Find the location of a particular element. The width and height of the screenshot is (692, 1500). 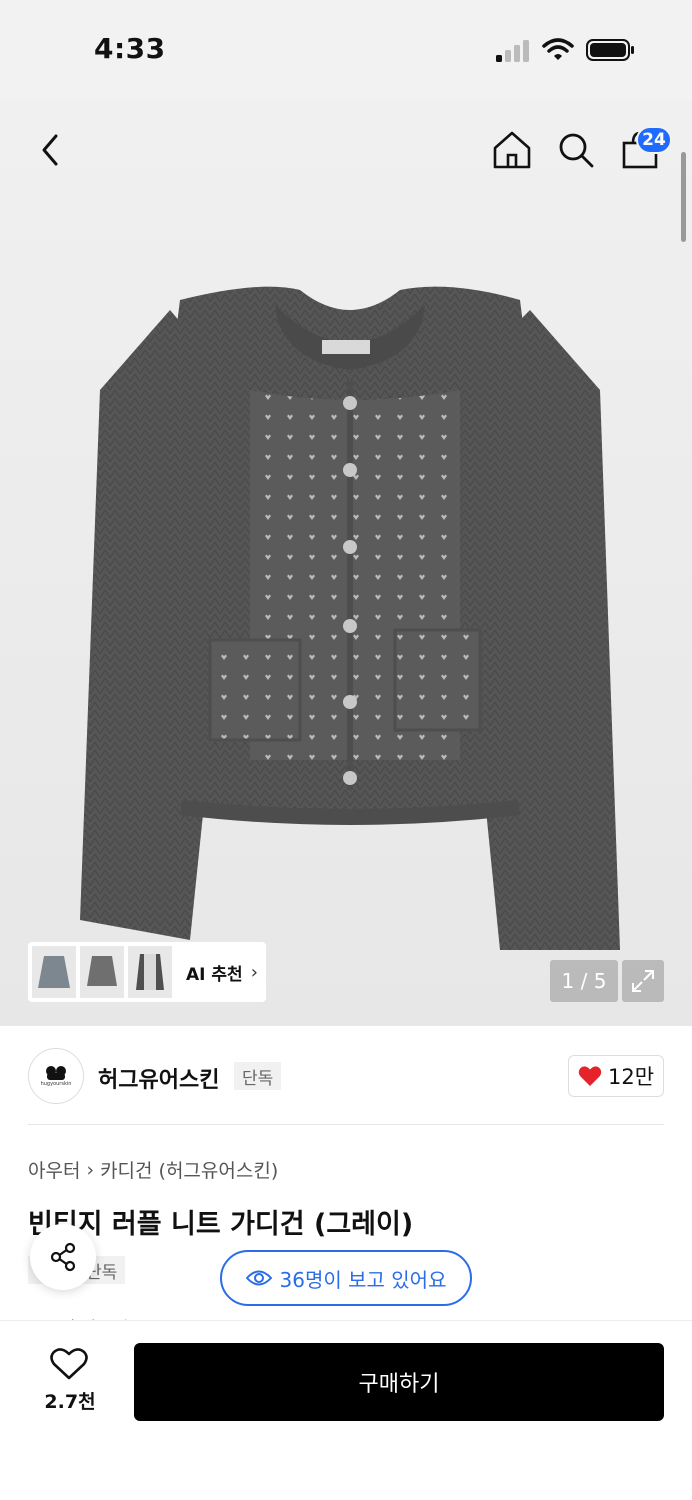

brand-logo-text: hugyourskin is located at coordinates (56, 1084).